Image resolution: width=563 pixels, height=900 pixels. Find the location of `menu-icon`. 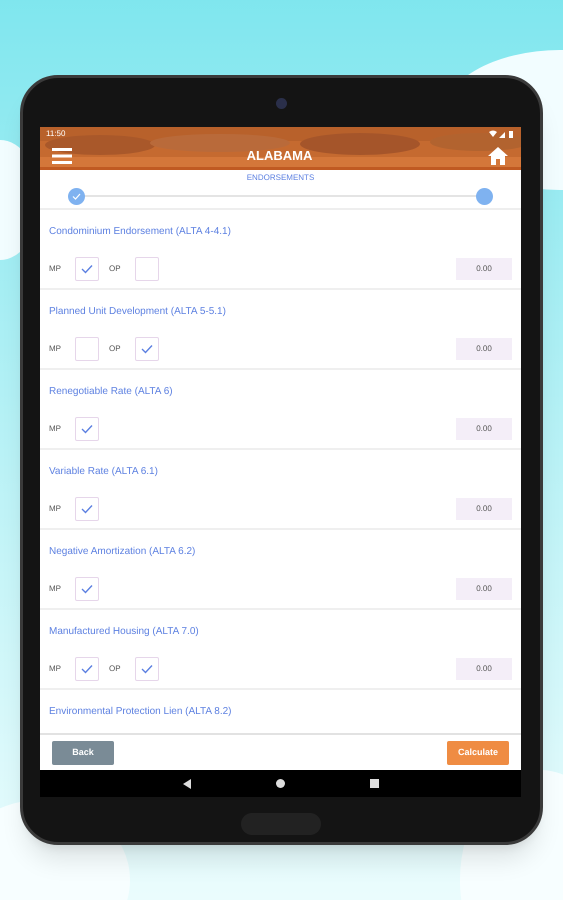

menu-icon is located at coordinates (62, 156).